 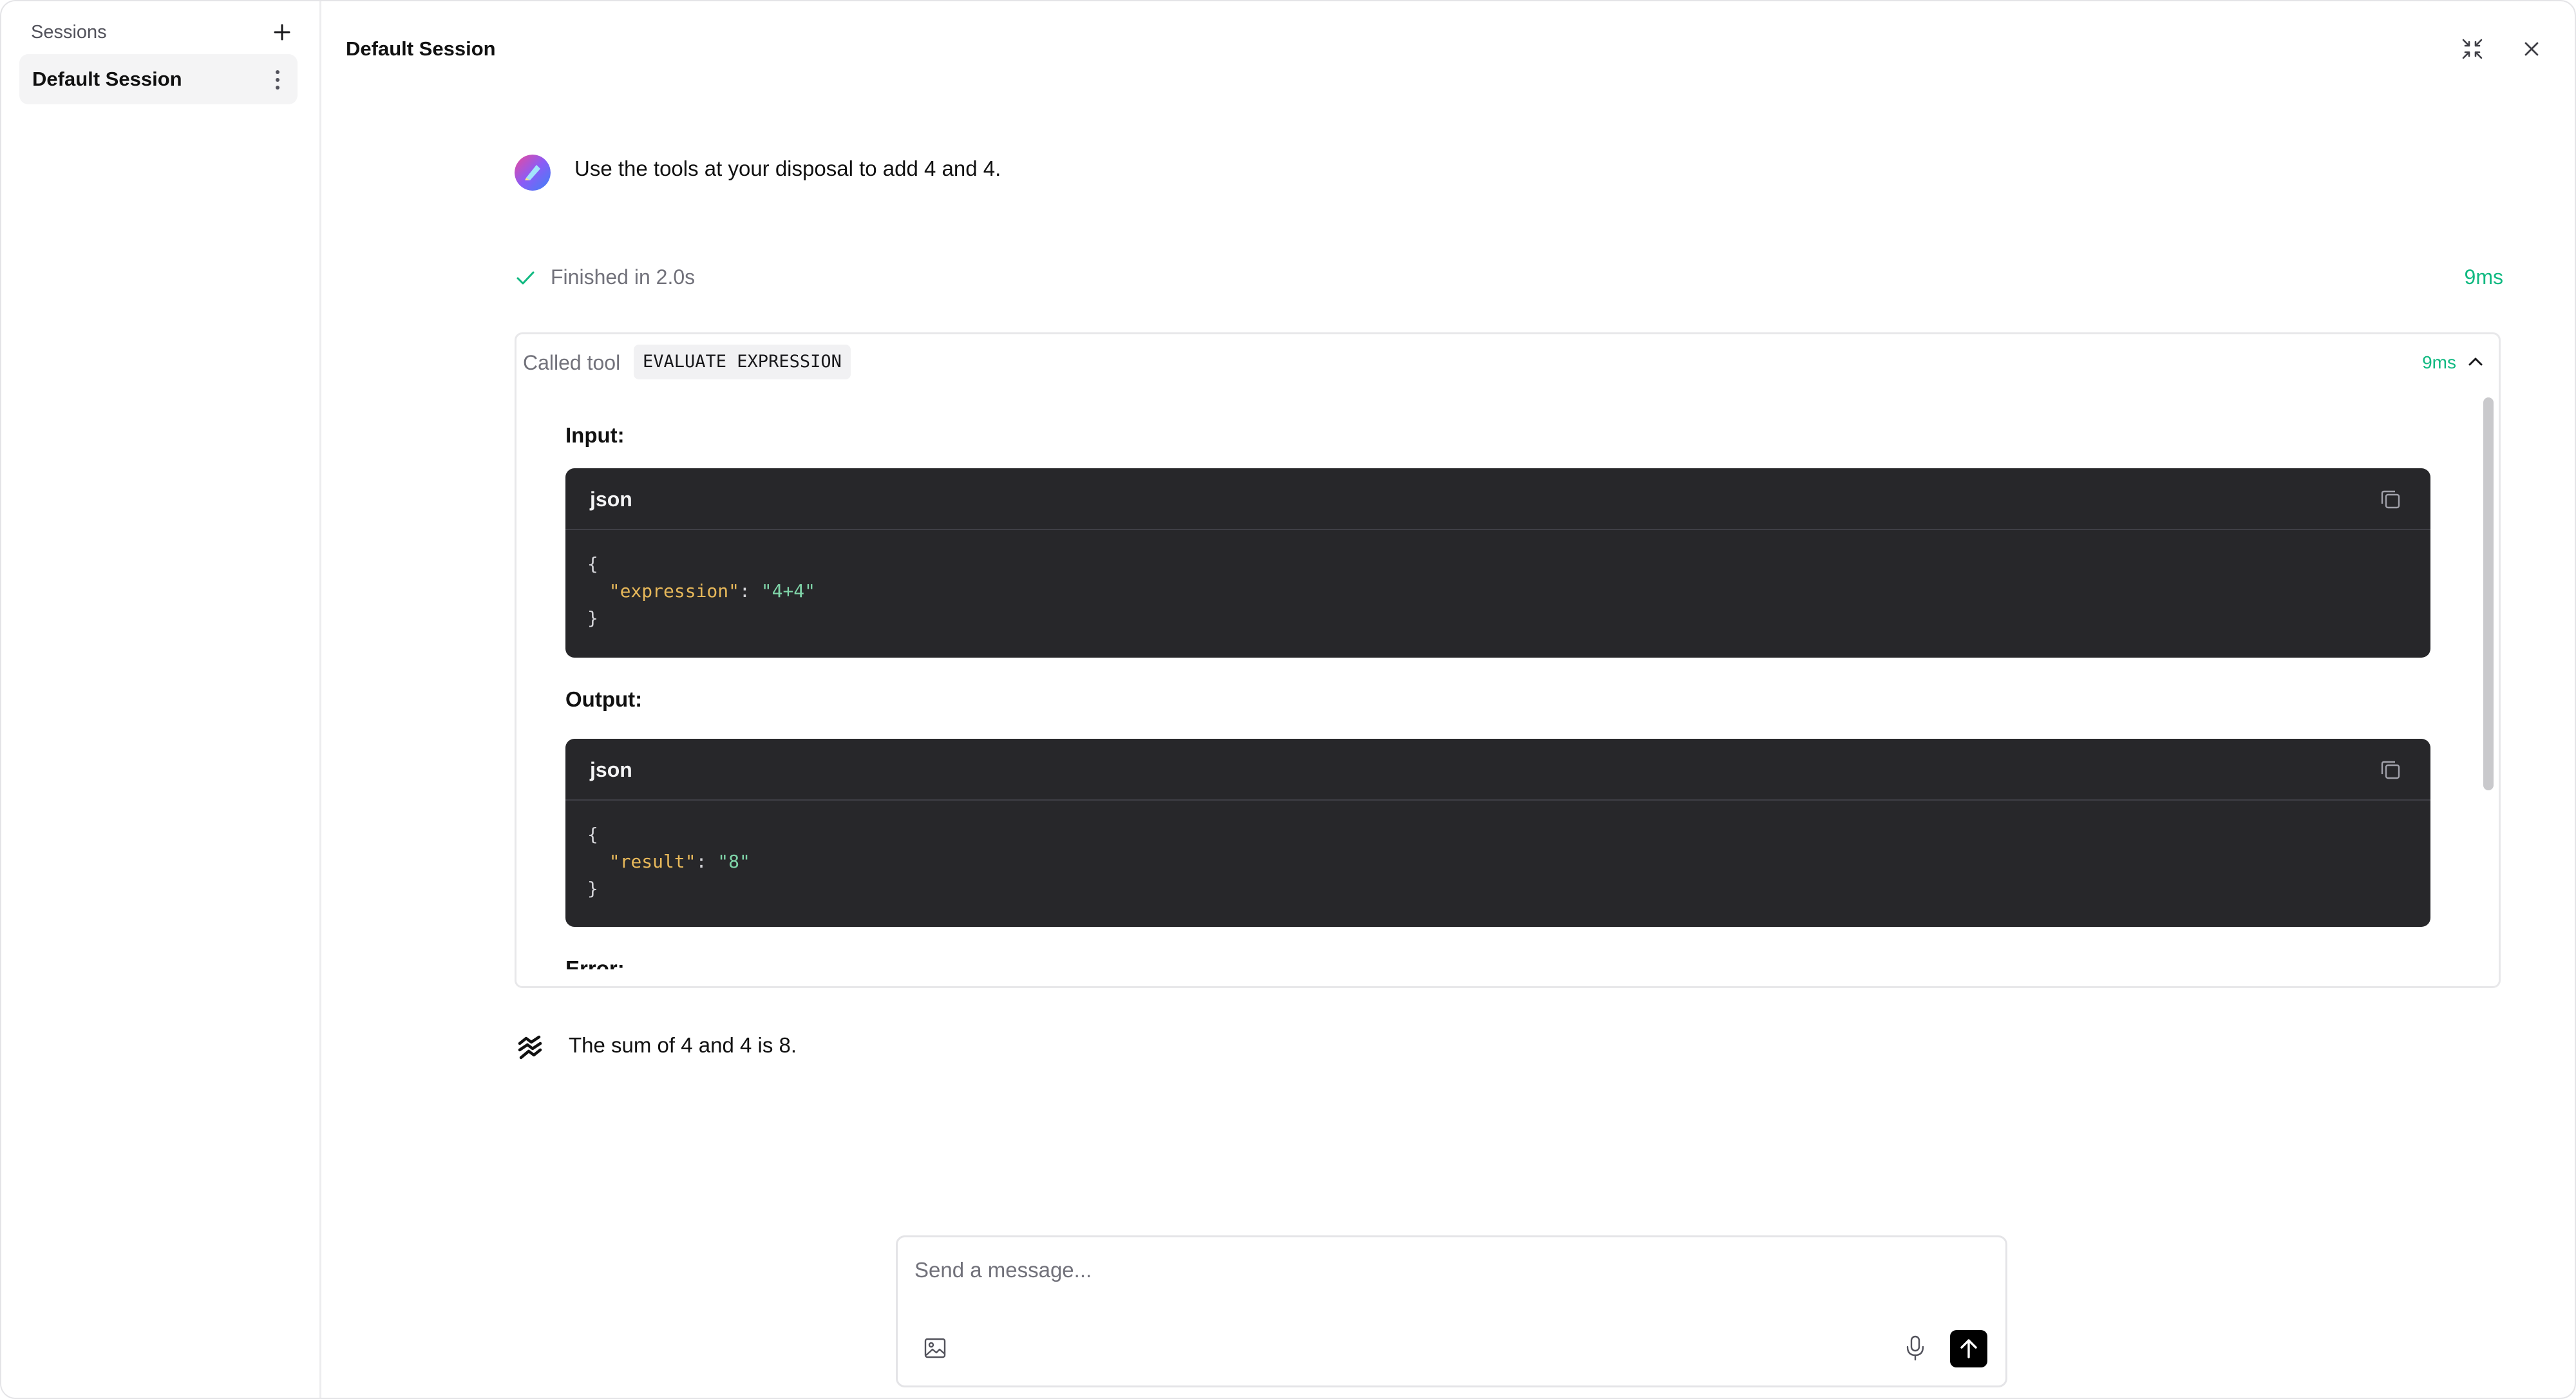 What do you see at coordinates (1969, 1348) in the screenshot?
I see `arrow-up-icon` at bounding box center [1969, 1348].